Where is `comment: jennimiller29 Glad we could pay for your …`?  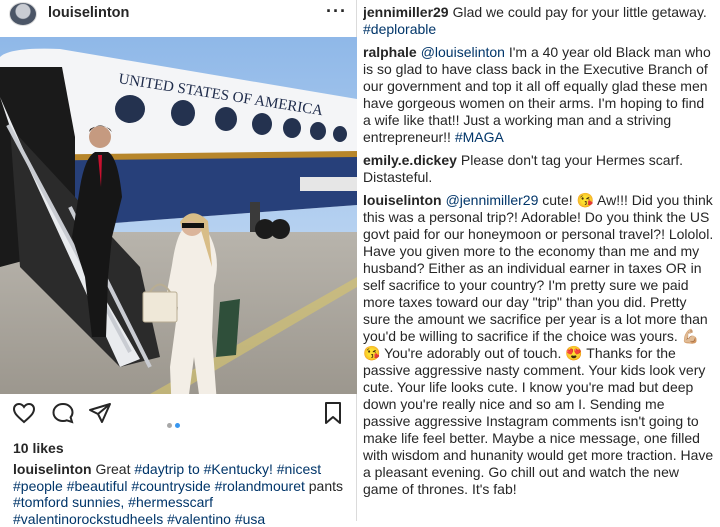 comment: jennimiller29 Glad we could pay for your … is located at coordinates (539, 21).